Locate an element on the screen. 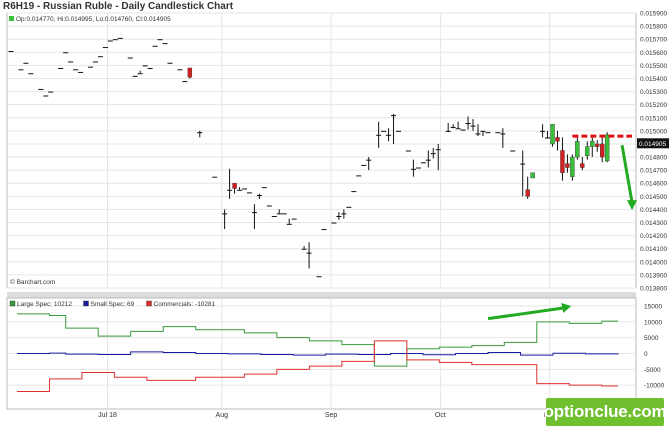  cot-y-tick-label: 10000 is located at coordinates (653, 322).